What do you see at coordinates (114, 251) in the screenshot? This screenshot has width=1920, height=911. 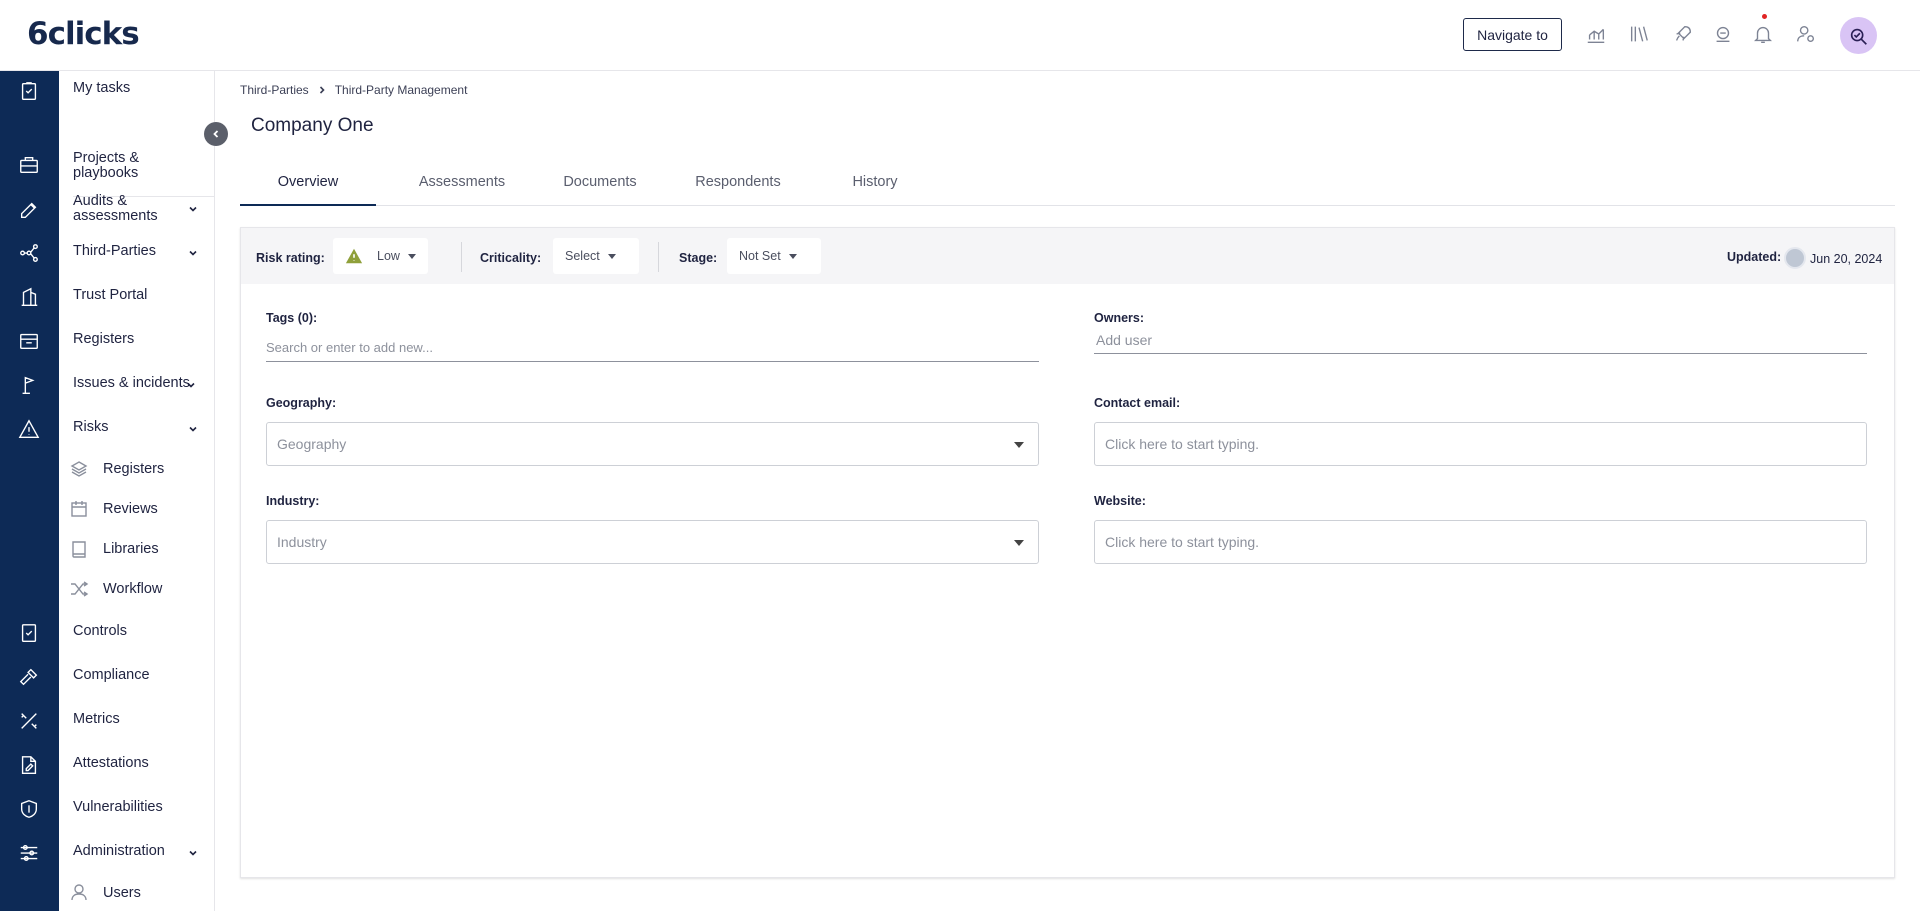 I see `nav-third-parties: Third-Parties` at bounding box center [114, 251].